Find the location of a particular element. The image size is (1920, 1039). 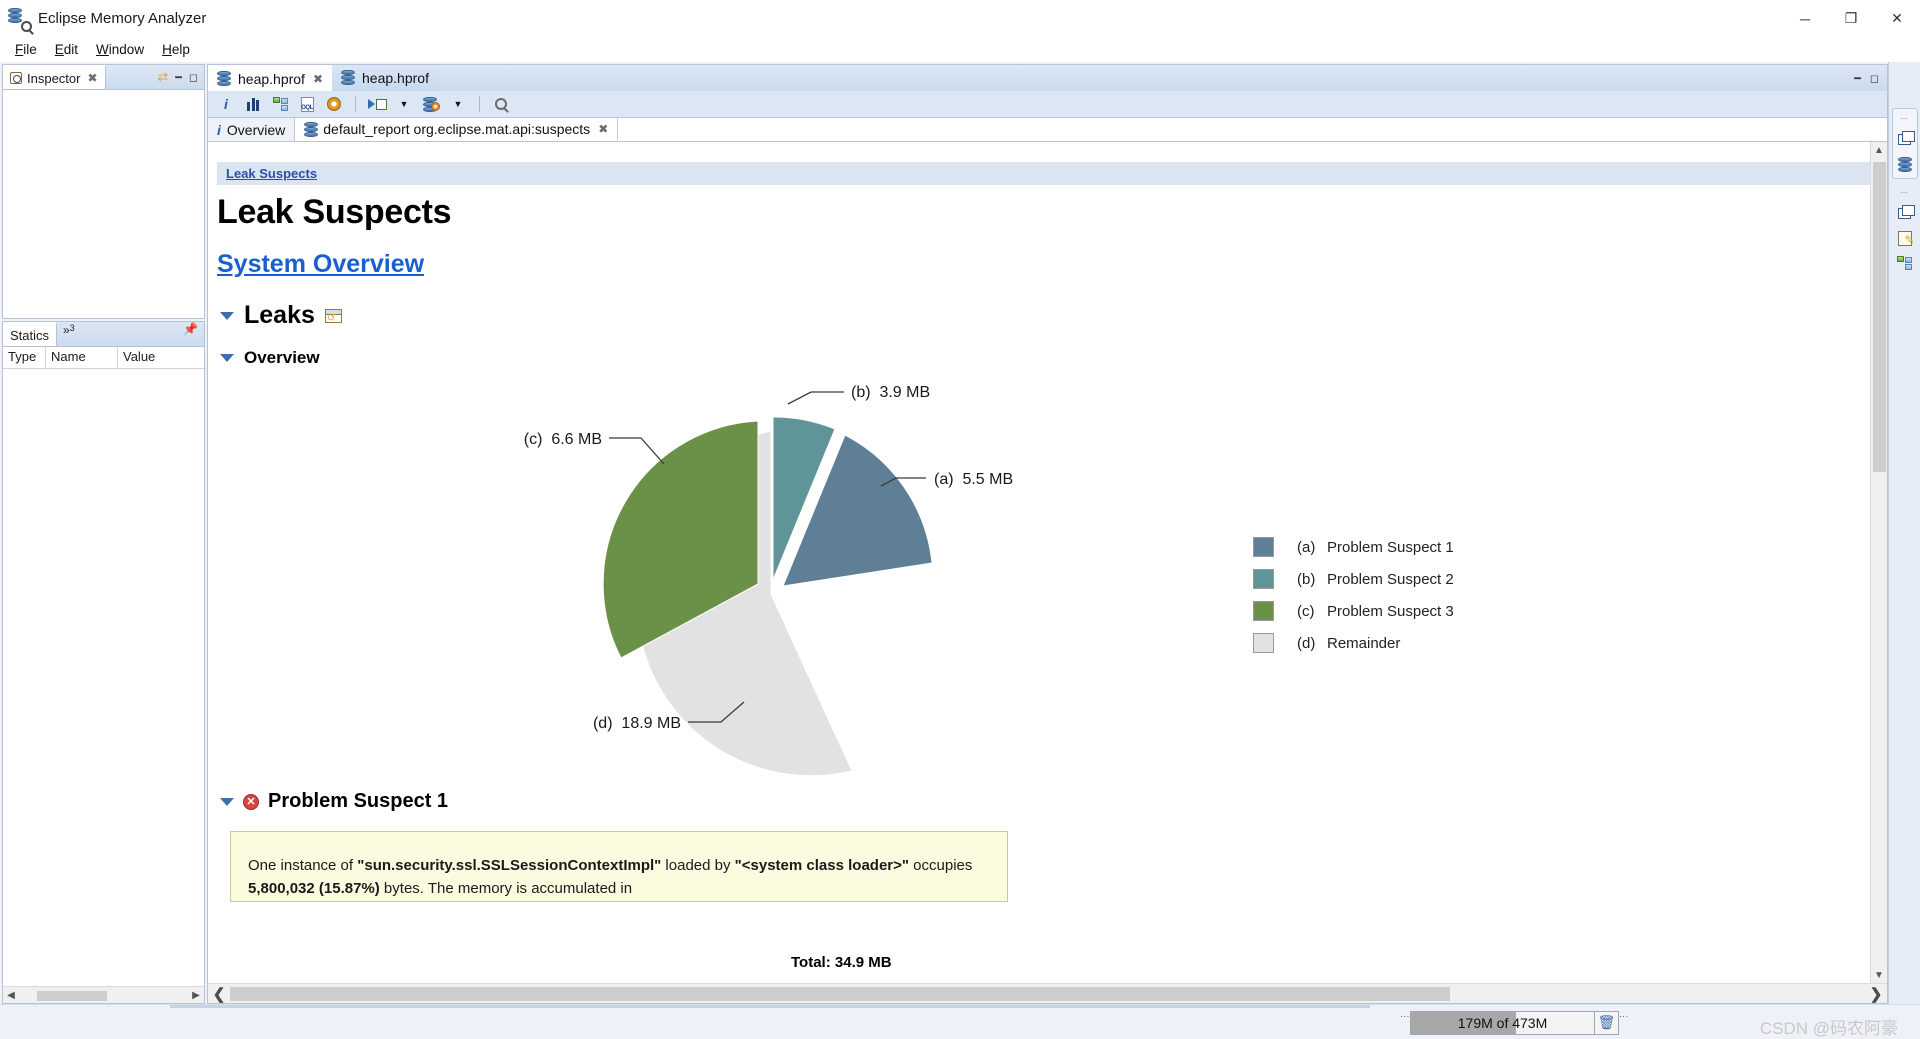

report-hscrollbar: ❮ ❯ is located at coordinates (1047, 993).